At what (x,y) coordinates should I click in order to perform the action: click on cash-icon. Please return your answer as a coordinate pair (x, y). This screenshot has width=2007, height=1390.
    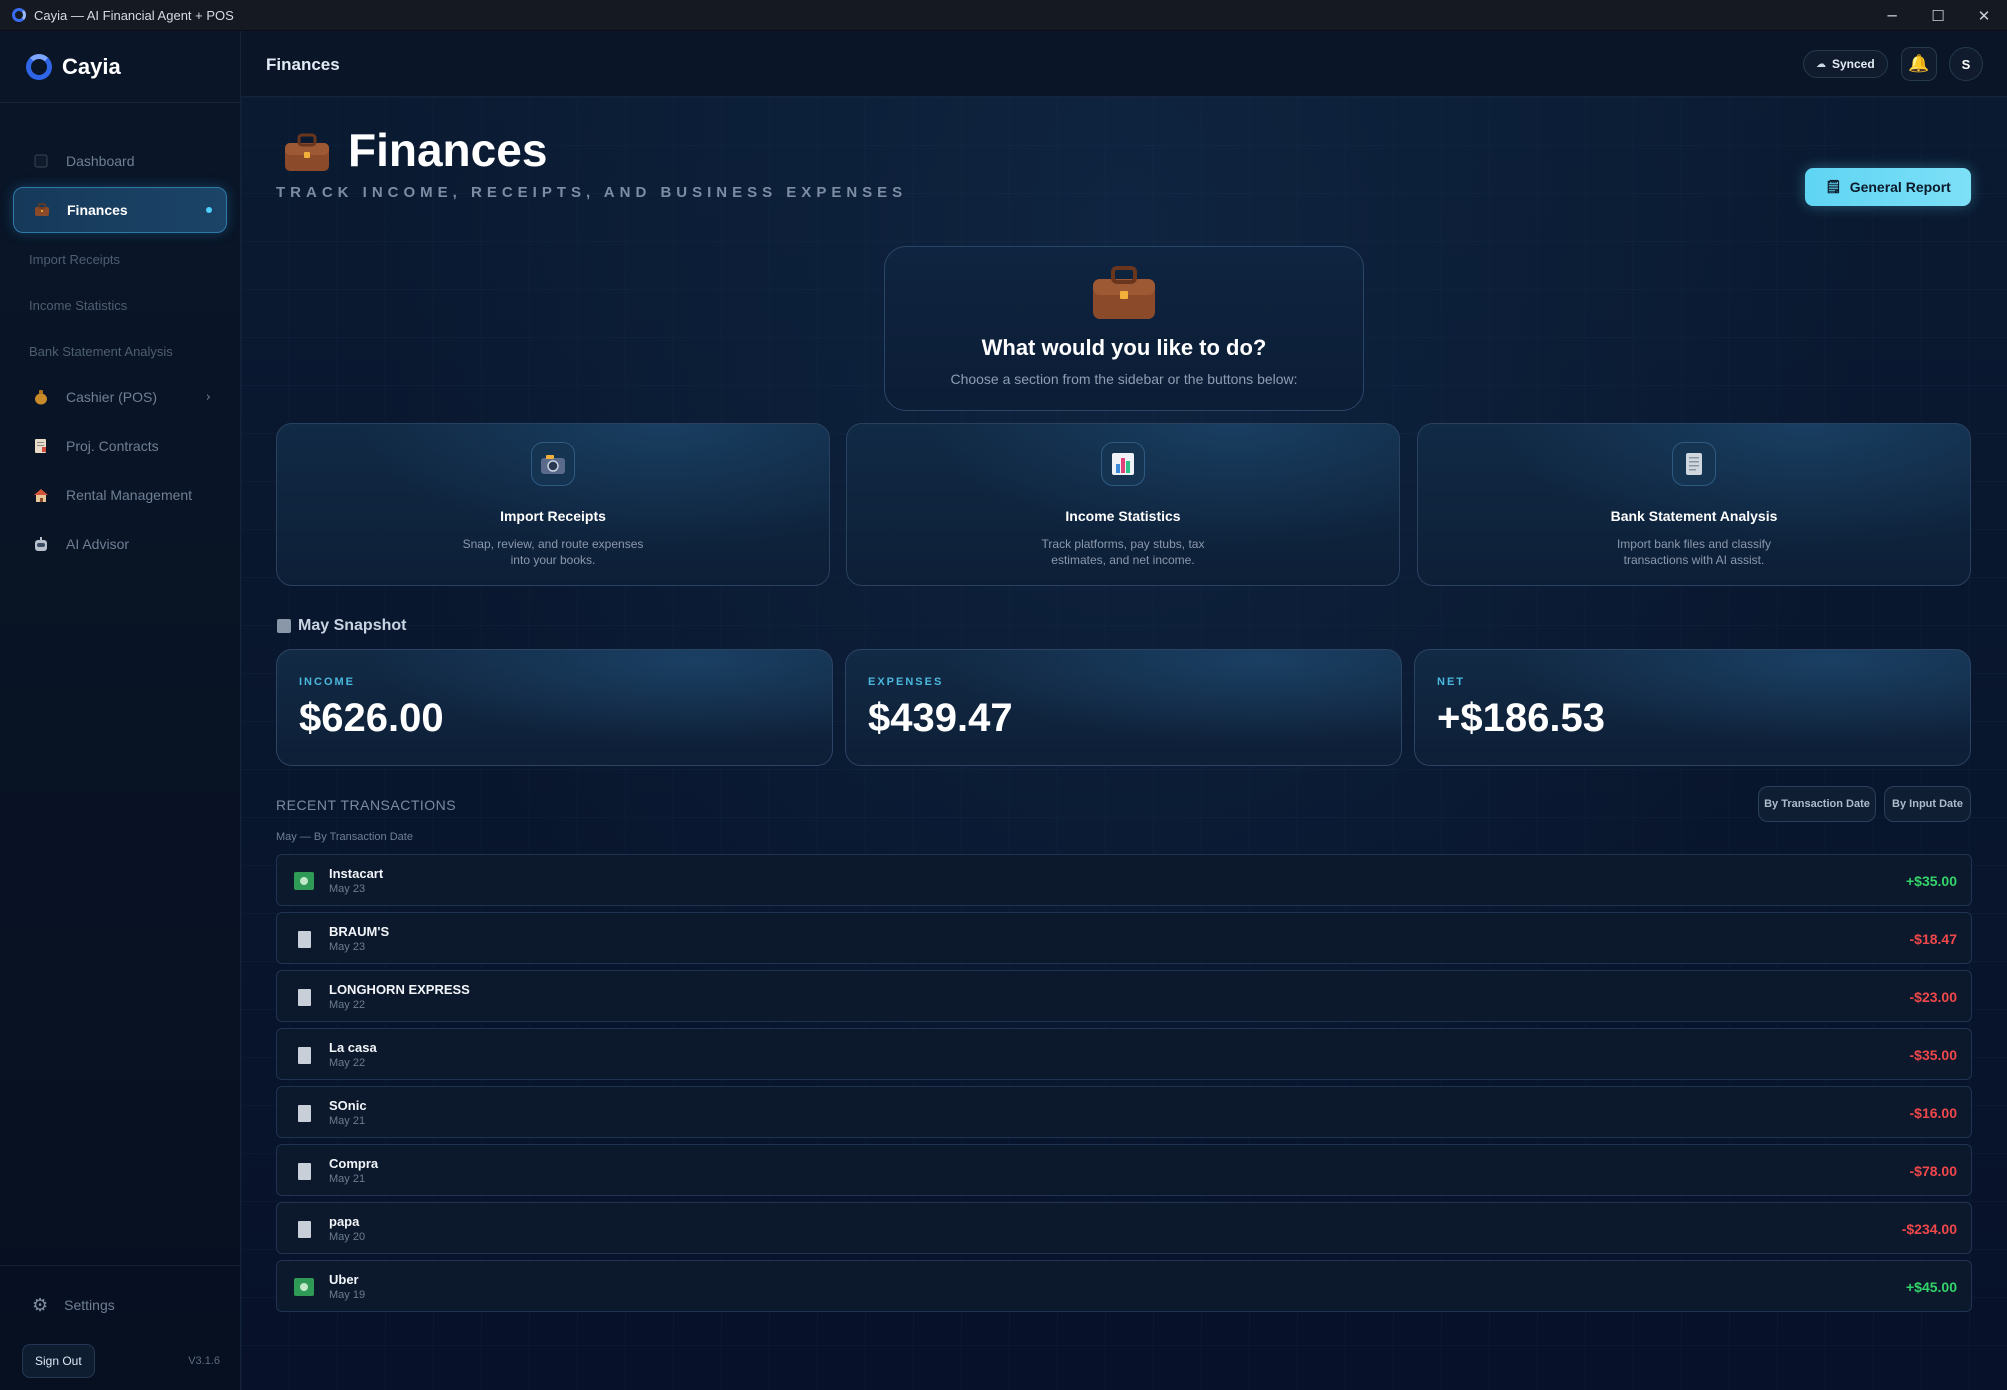
    Looking at the image, I should click on (304, 1287).